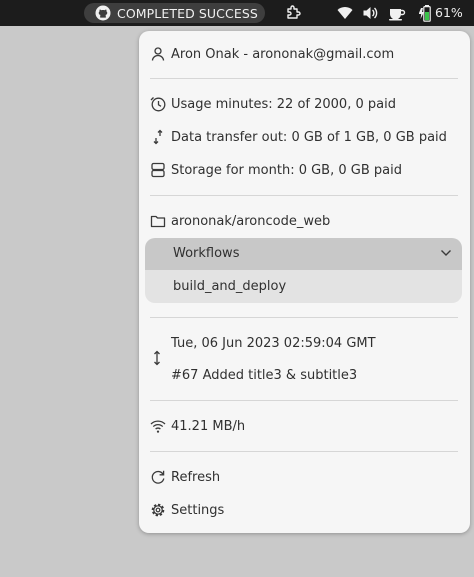 The height and width of the screenshot is (577, 474). Describe the element at coordinates (208, 426) in the screenshot. I see `network-speed-text: 41.21 MB/h` at that location.